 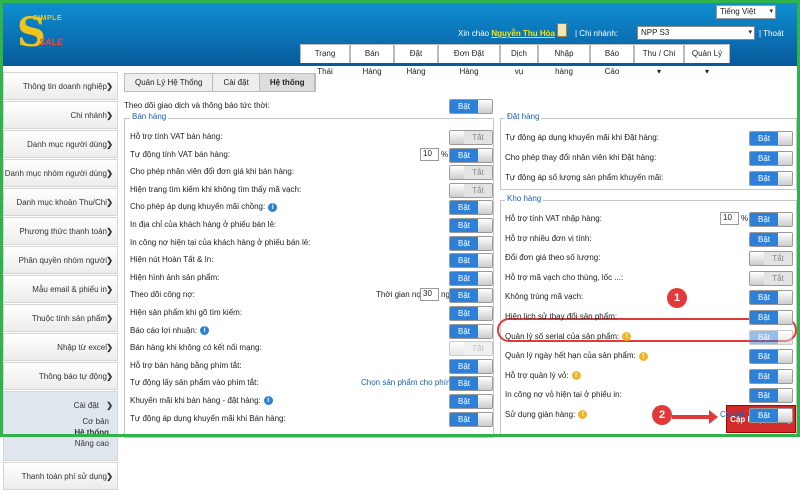 I want to click on tab-item: Quản Lý ▾, so click(x=707, y=60).